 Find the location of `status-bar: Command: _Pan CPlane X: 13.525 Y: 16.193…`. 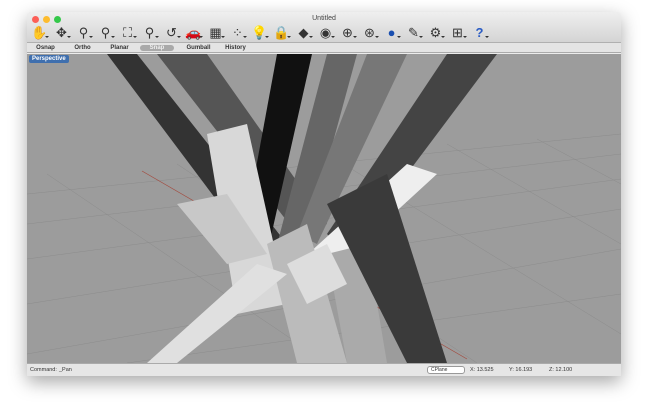

status-bar: Command: _Pan CPlane X: 13.525 Y: 16.193… is located at coordinates (324, 369).